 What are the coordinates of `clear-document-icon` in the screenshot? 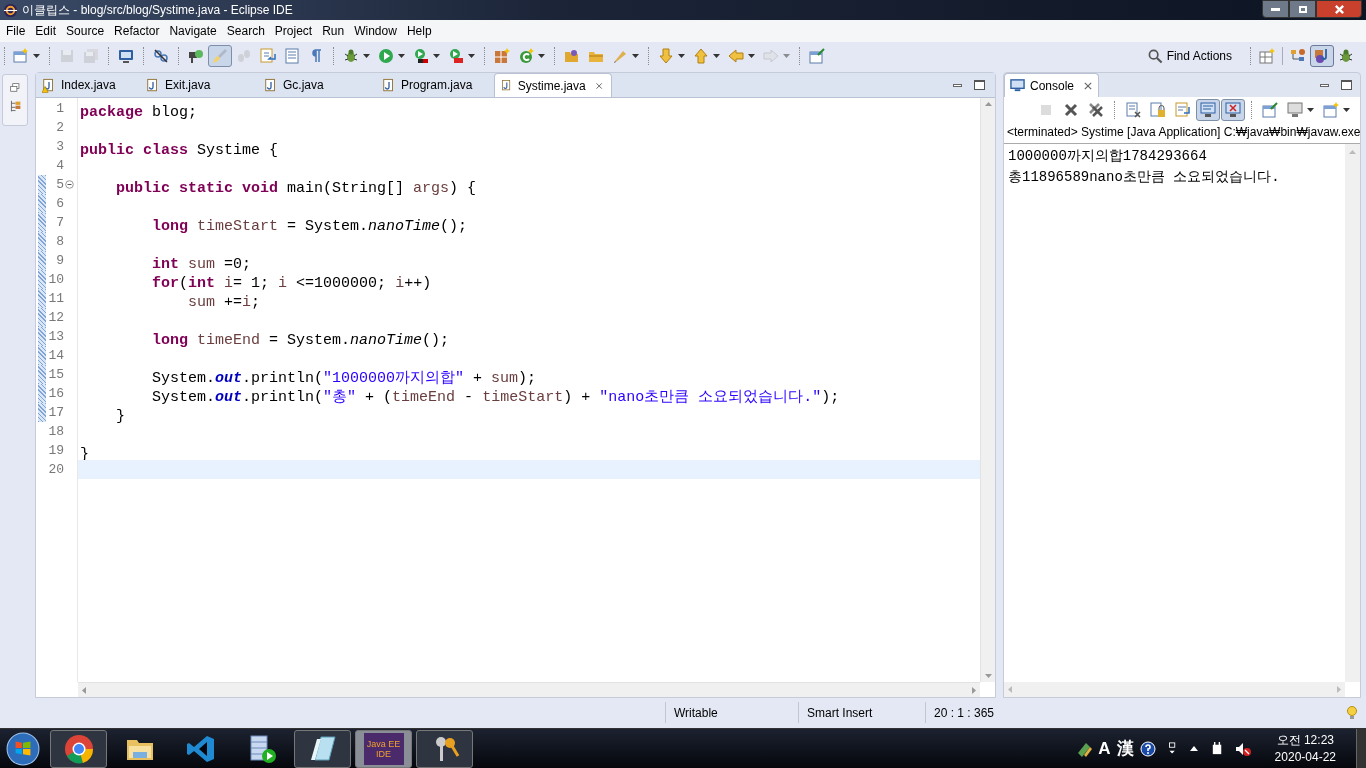 It's located at (1133, 110).